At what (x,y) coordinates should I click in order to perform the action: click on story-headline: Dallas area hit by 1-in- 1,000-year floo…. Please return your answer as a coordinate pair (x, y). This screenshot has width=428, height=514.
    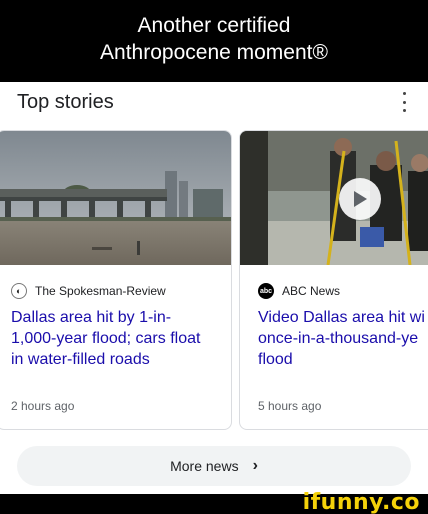
    Looking at the image, I should click on (118, 338).